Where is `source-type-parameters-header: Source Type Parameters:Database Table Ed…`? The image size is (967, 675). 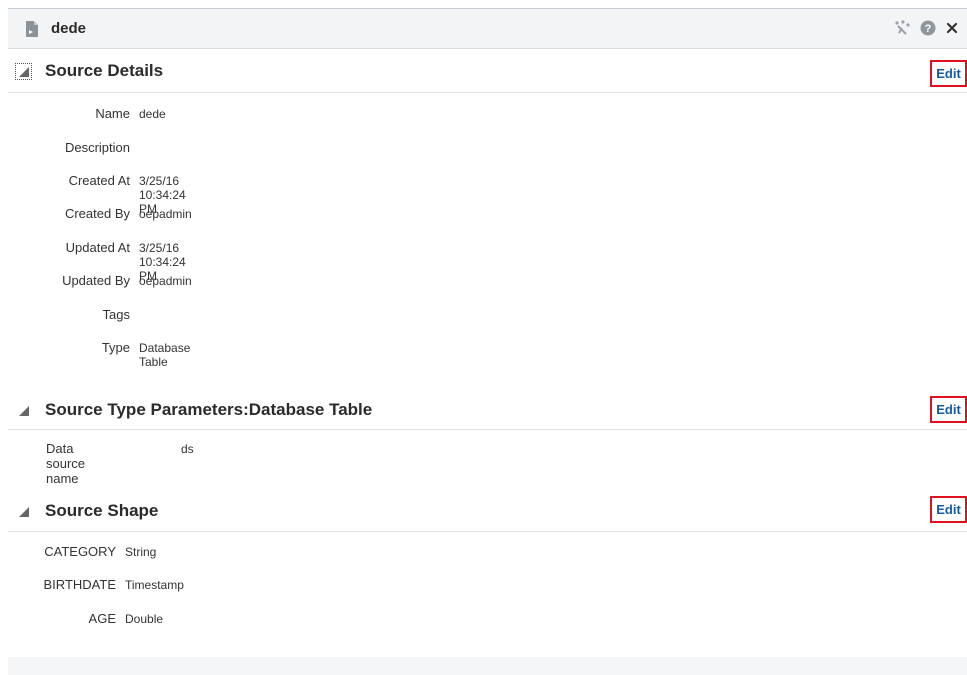
source-type-parameters-header: Source Type Parameters:Database Table Ed… is located at coordinates (487, 411).